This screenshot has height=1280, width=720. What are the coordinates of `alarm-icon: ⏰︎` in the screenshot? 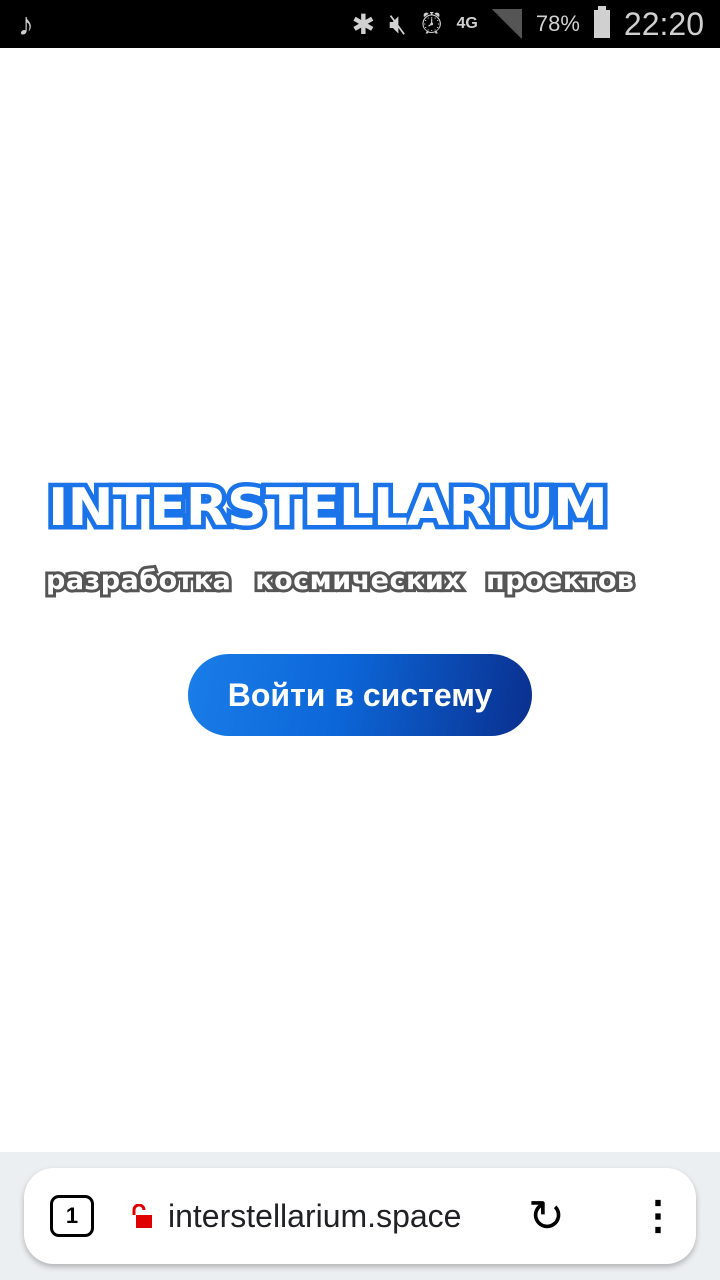 It's located at (431, 23).